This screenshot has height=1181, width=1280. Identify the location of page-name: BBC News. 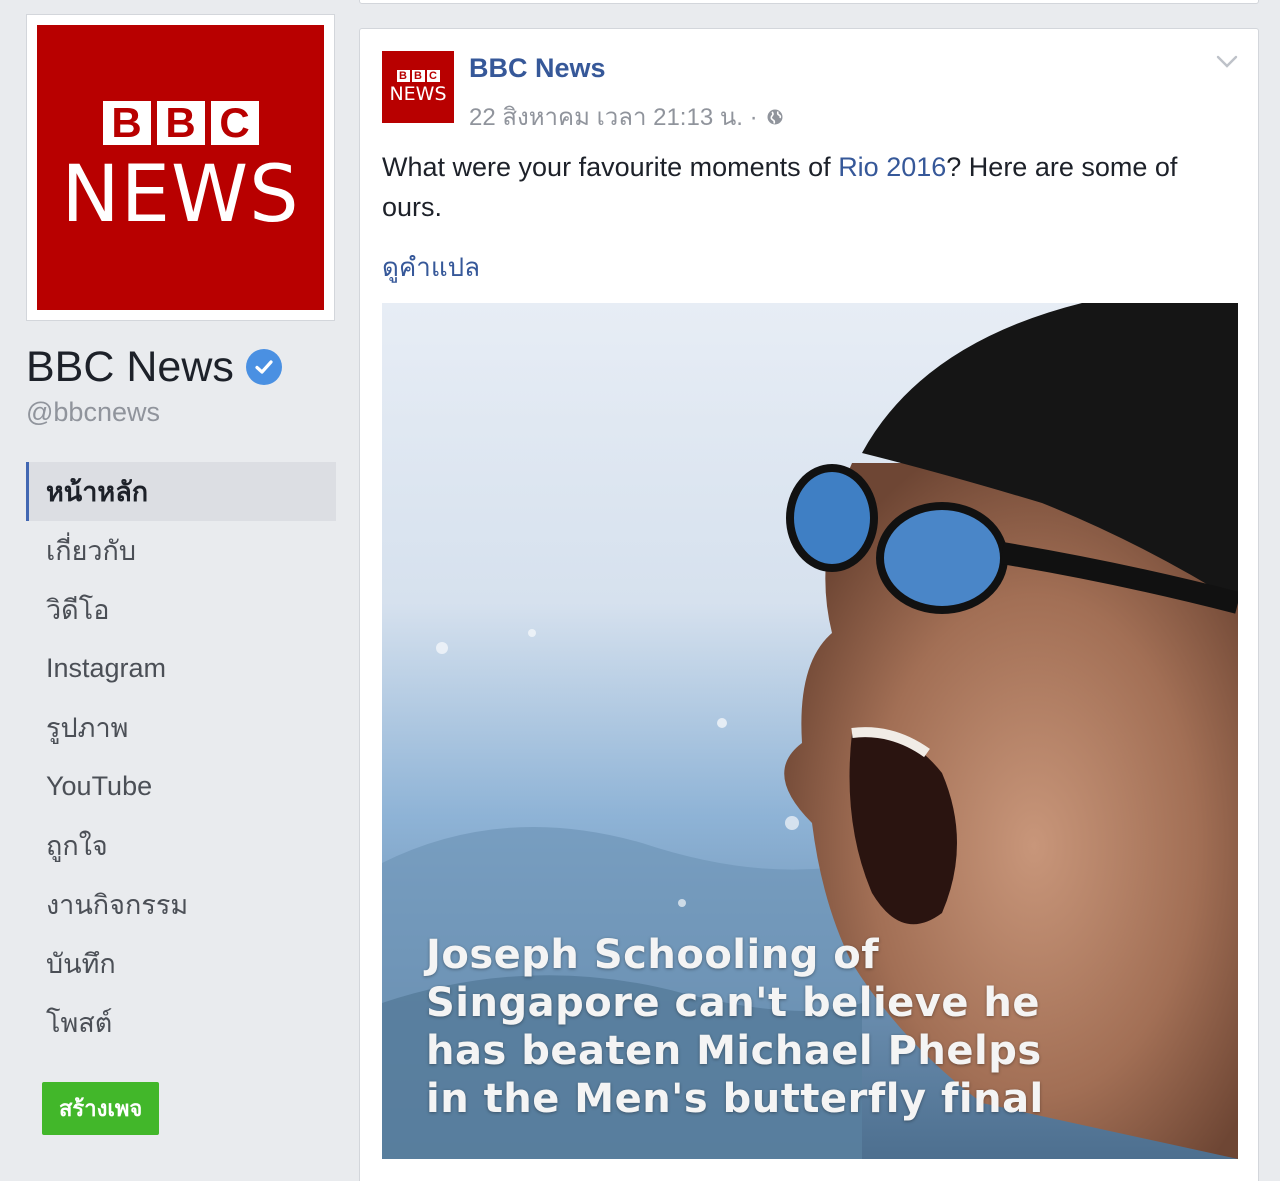
(130, 367).